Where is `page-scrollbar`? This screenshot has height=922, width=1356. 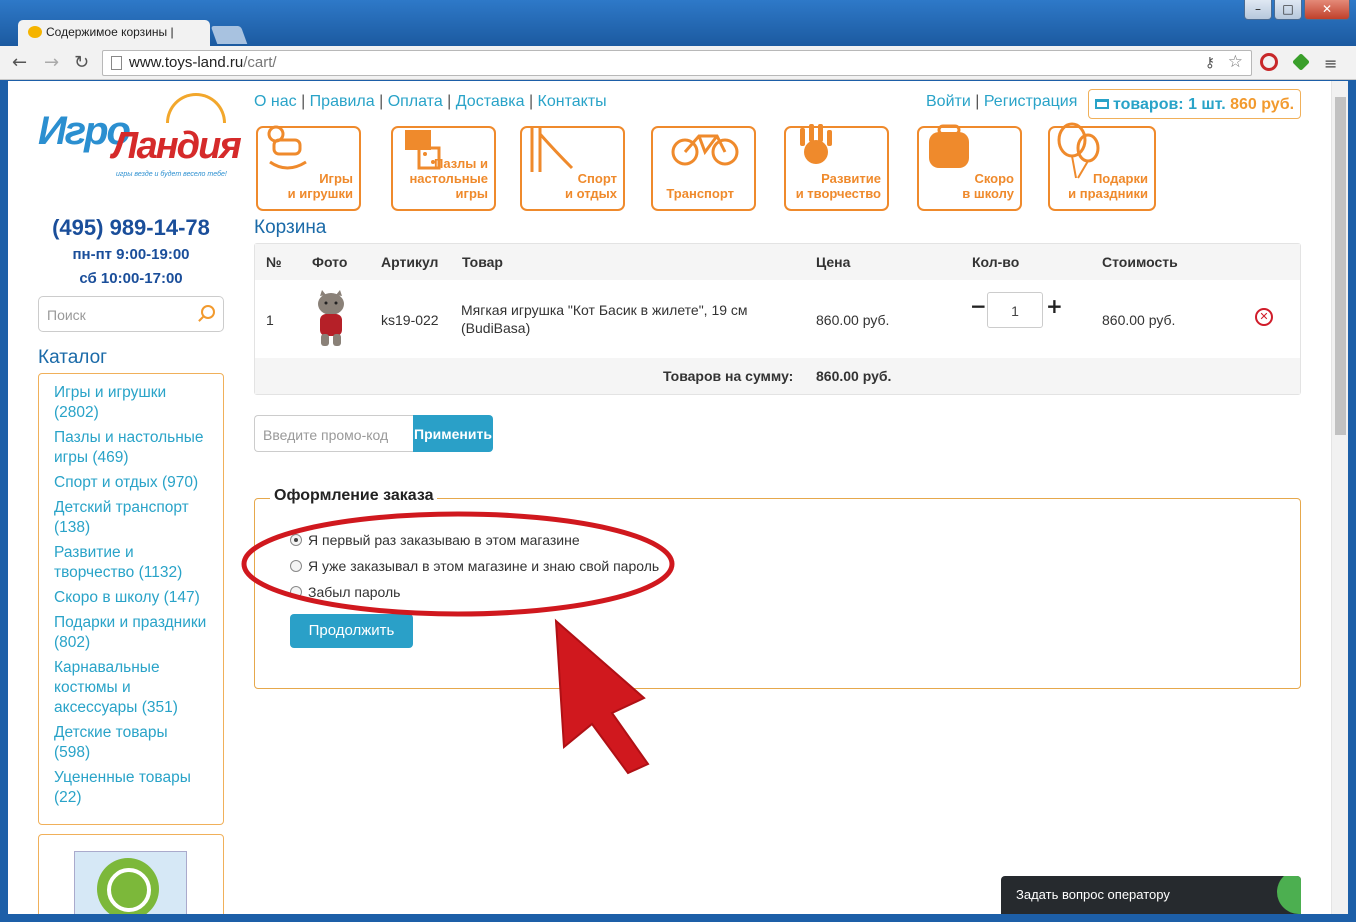
page-scrollbar is located at coordinates (1339, 497).